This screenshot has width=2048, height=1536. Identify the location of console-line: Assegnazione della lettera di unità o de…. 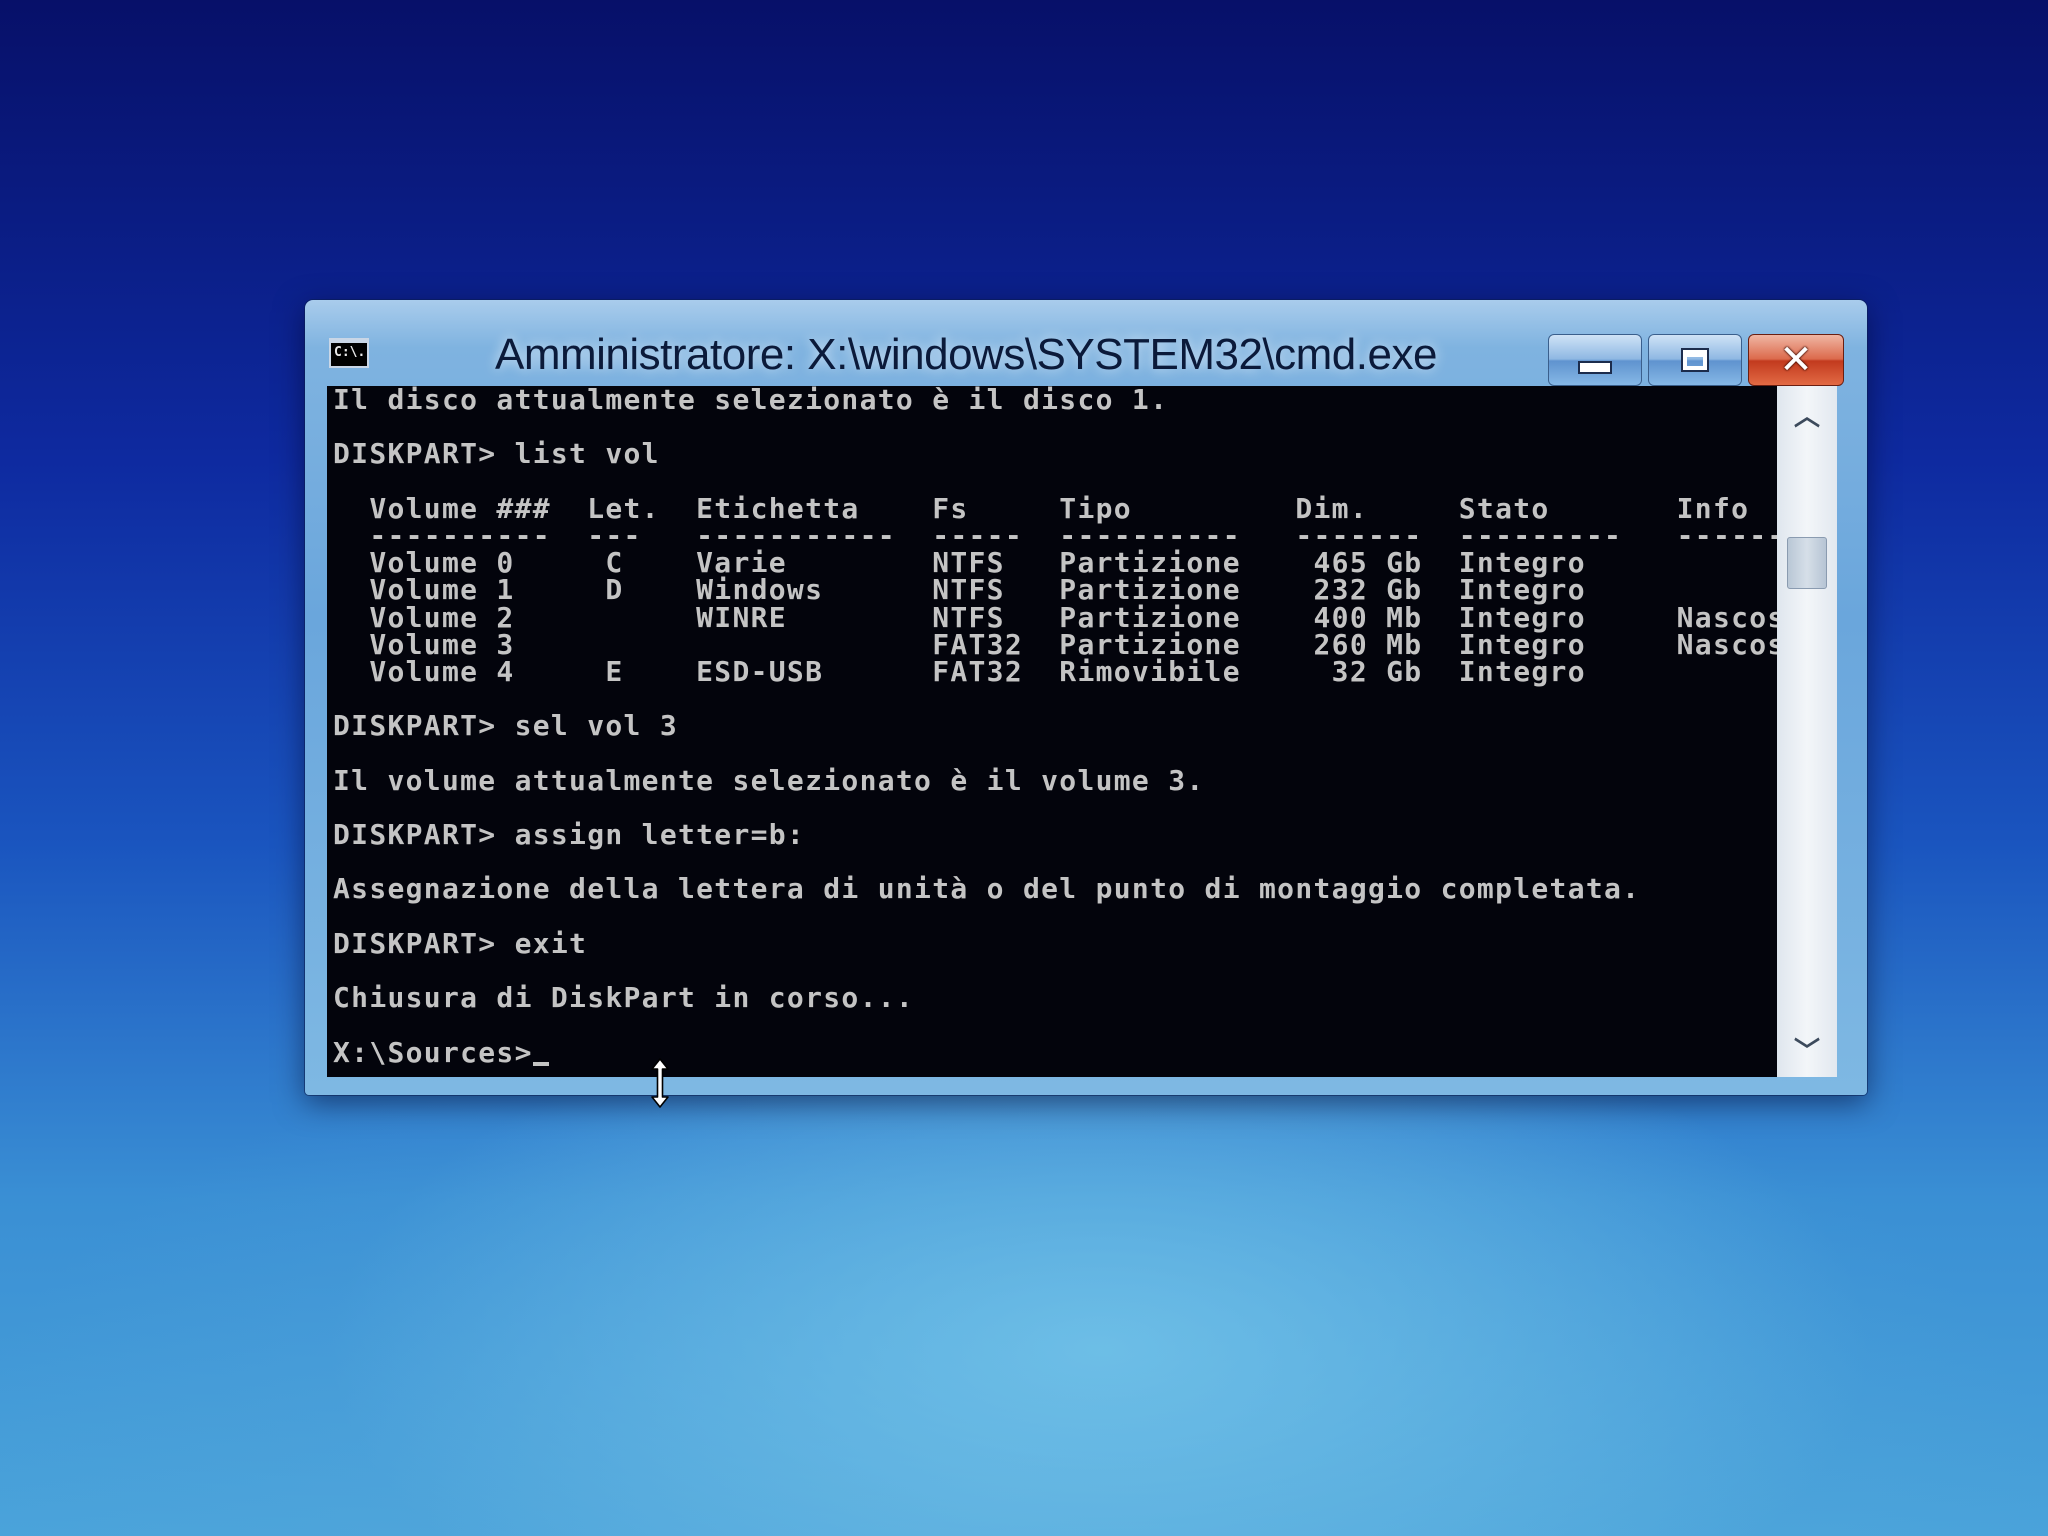
(987, 889).